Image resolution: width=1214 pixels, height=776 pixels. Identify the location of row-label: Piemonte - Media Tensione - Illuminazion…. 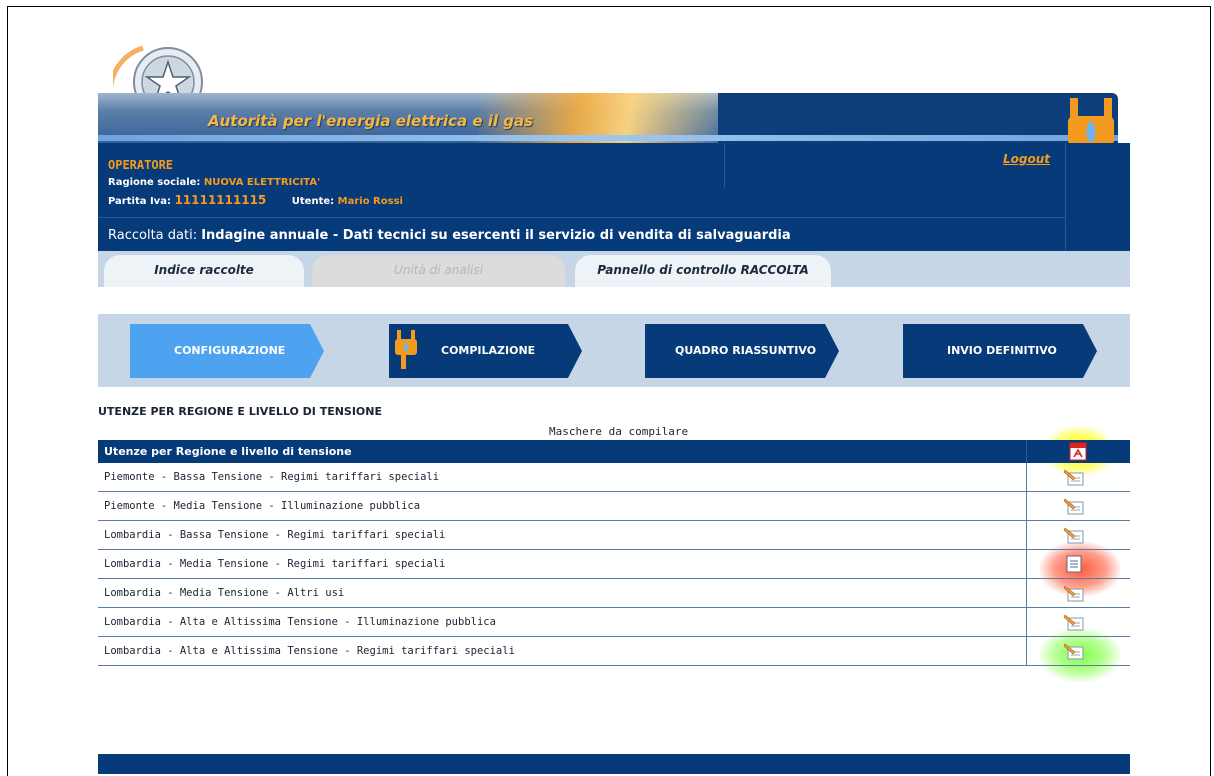
(262, 506).